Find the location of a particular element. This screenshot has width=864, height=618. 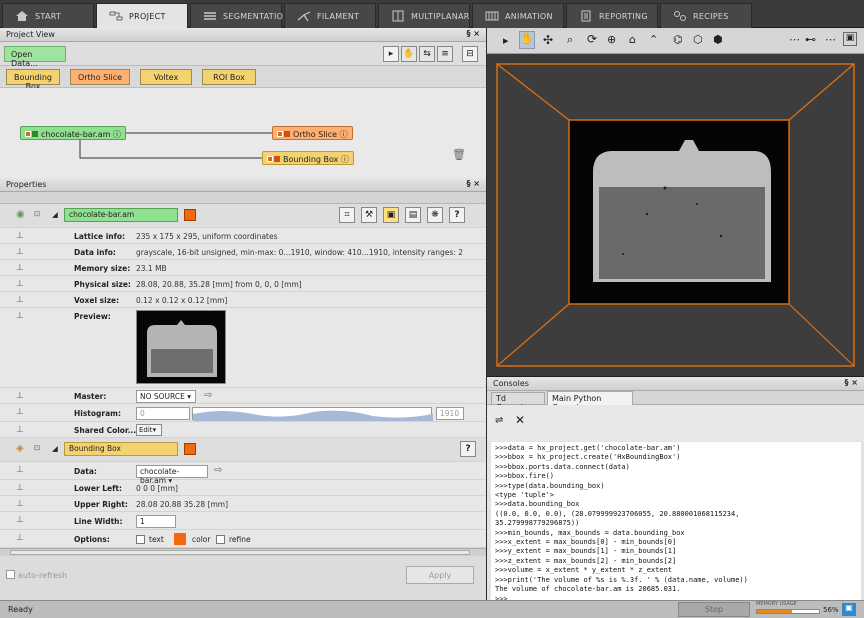

clear-console-icon: ⇌ is located at coordinates (499, 420).